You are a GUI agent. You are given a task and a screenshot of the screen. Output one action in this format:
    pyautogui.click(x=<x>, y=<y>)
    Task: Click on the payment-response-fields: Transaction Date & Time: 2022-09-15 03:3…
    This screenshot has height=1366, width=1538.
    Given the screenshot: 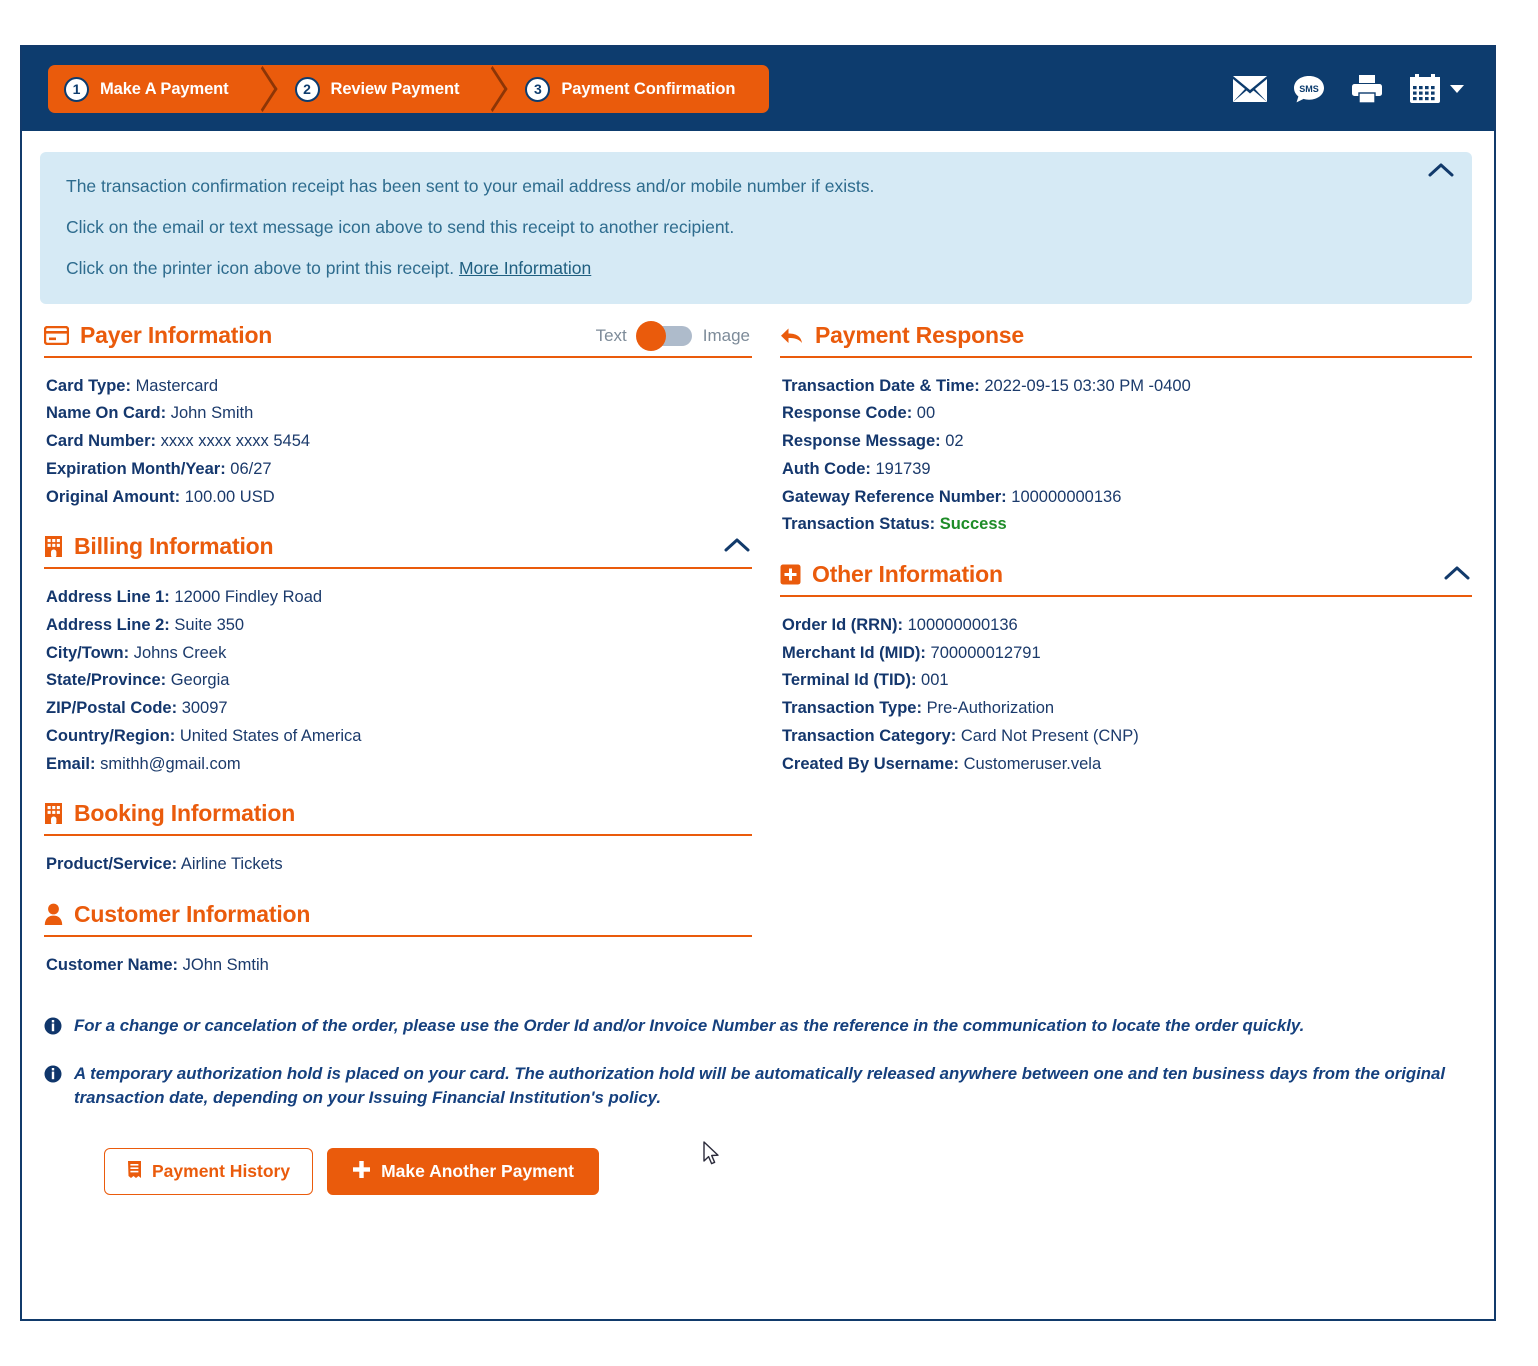 What is the action you would take?
    pyautogui.click(x=1126, y=451)
    